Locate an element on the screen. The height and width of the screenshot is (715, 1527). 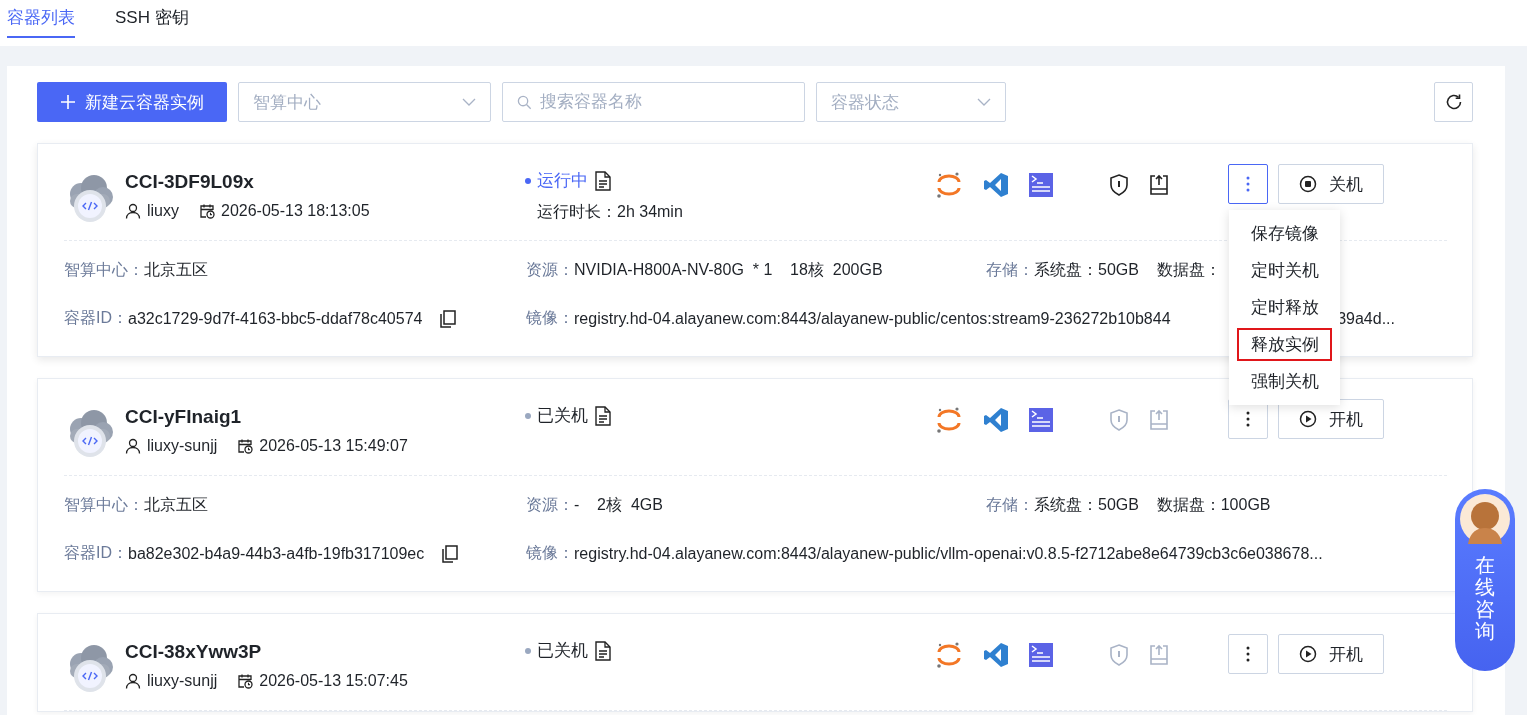
field-value: 系统盘：50GB 数据盘： is located at coordinates (1127, 270).